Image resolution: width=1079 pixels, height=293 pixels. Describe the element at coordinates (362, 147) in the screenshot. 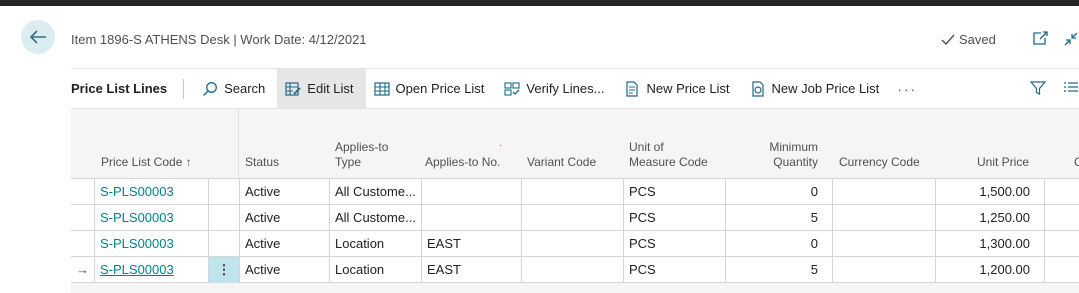

I see `col-header-applies-to-type-line1: Applies-to` at that location.